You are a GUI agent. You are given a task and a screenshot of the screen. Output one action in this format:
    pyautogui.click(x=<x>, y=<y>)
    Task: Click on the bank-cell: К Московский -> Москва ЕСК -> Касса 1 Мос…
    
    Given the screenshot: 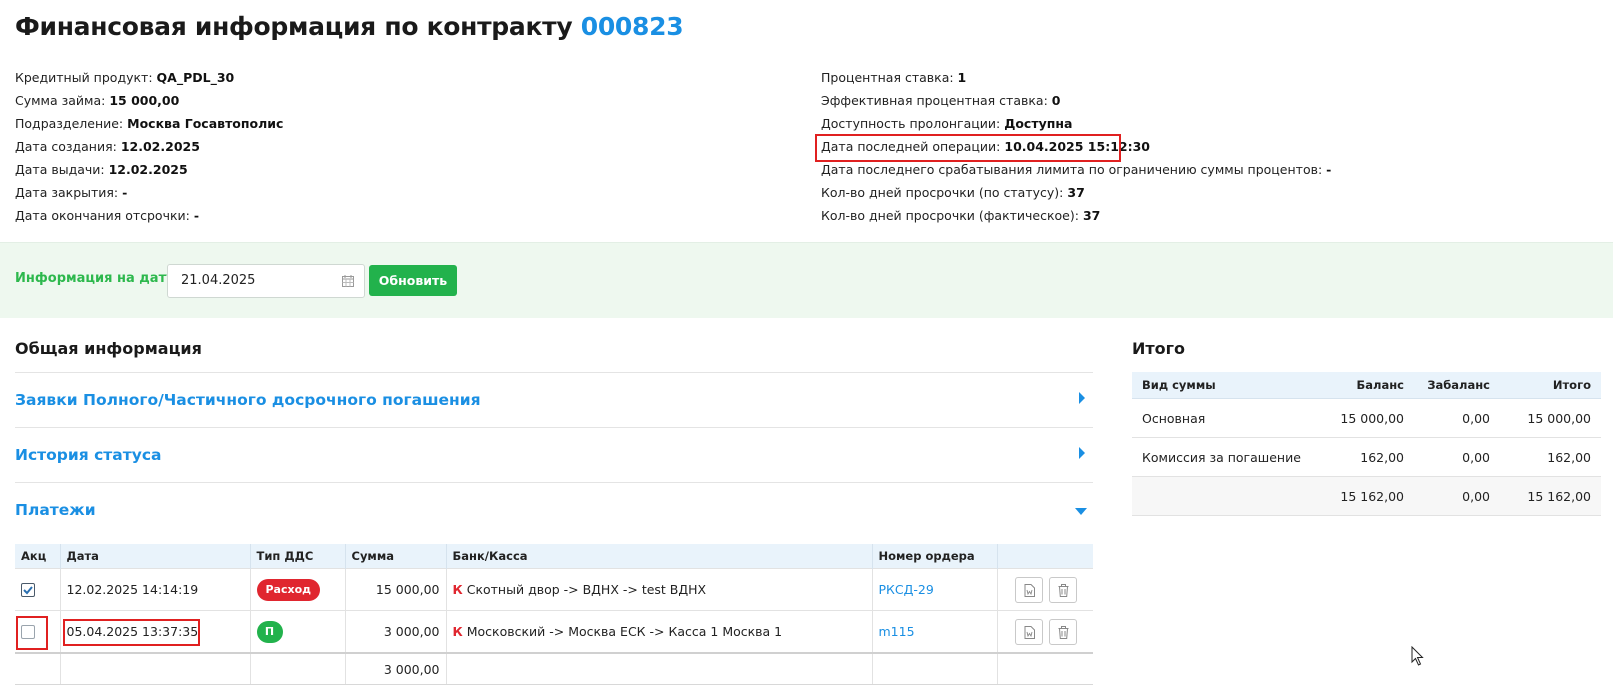 What is the action you would take?
    pyautogui.click(x=658, y=632)
    